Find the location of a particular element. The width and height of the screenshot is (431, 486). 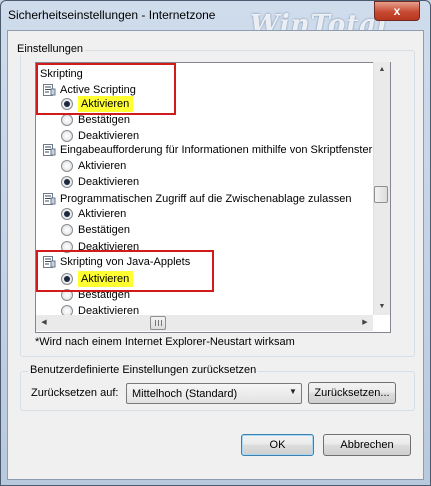

scroll-up-icon: ▲ is located at coordinates (382, 70).